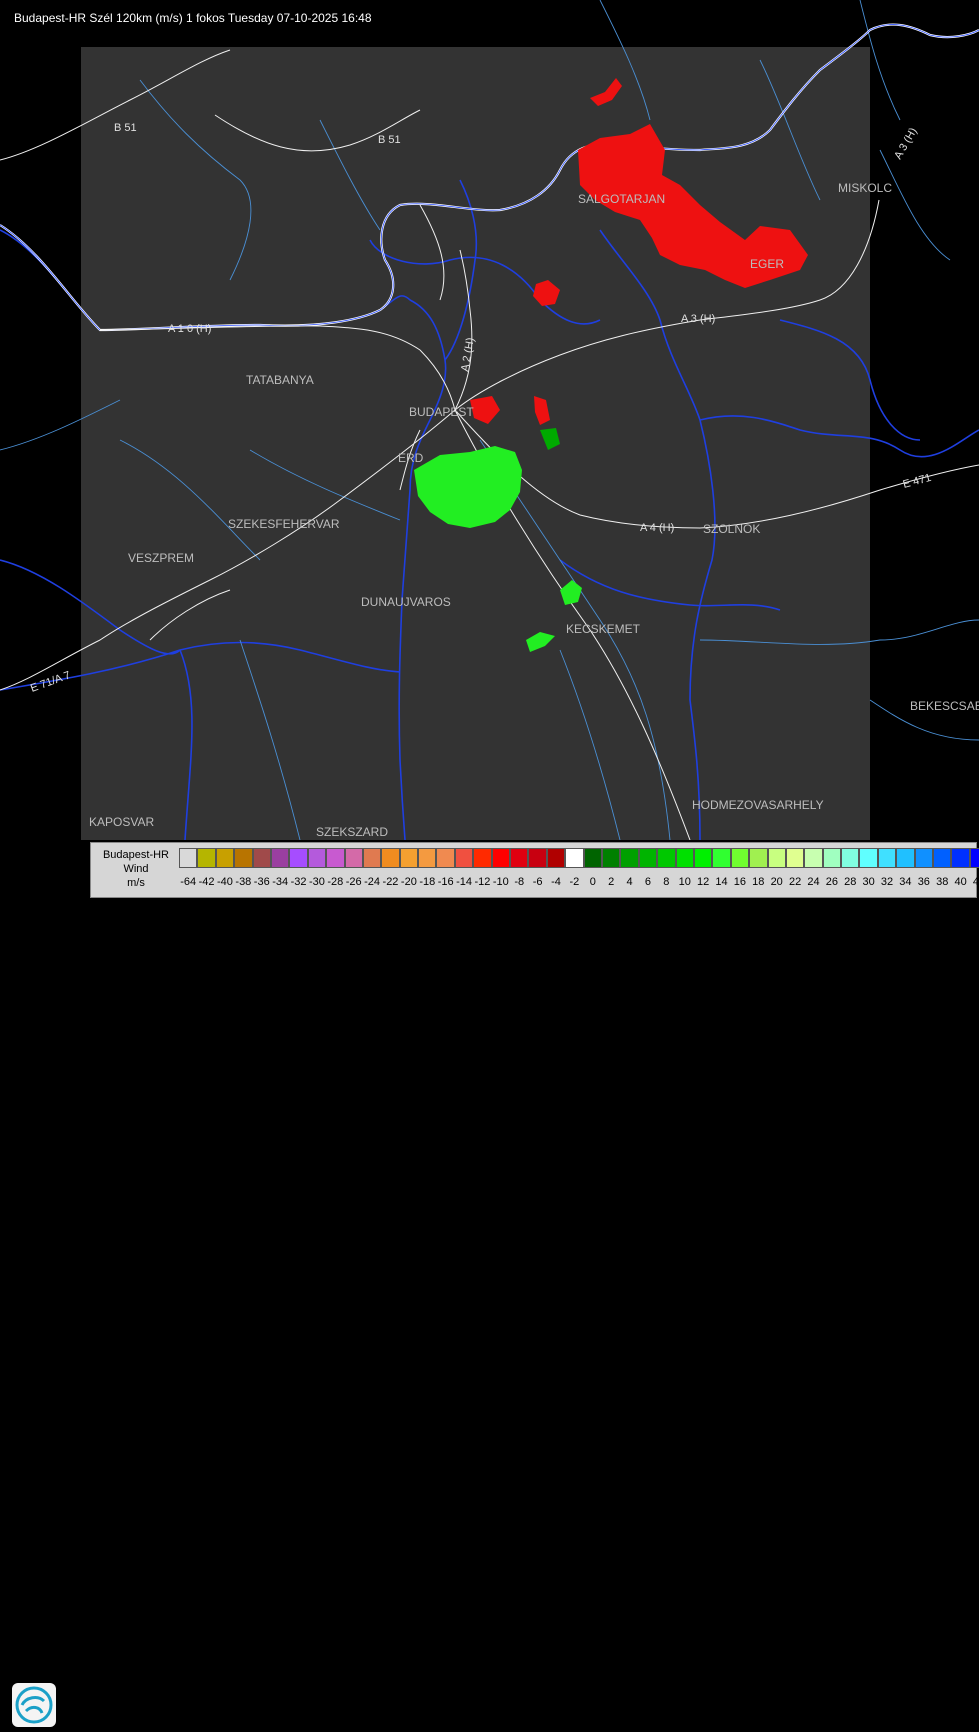  Describe the element at coordinates (721, 882) in the screenshot. I see `legend-tick-label: 14` at that location.